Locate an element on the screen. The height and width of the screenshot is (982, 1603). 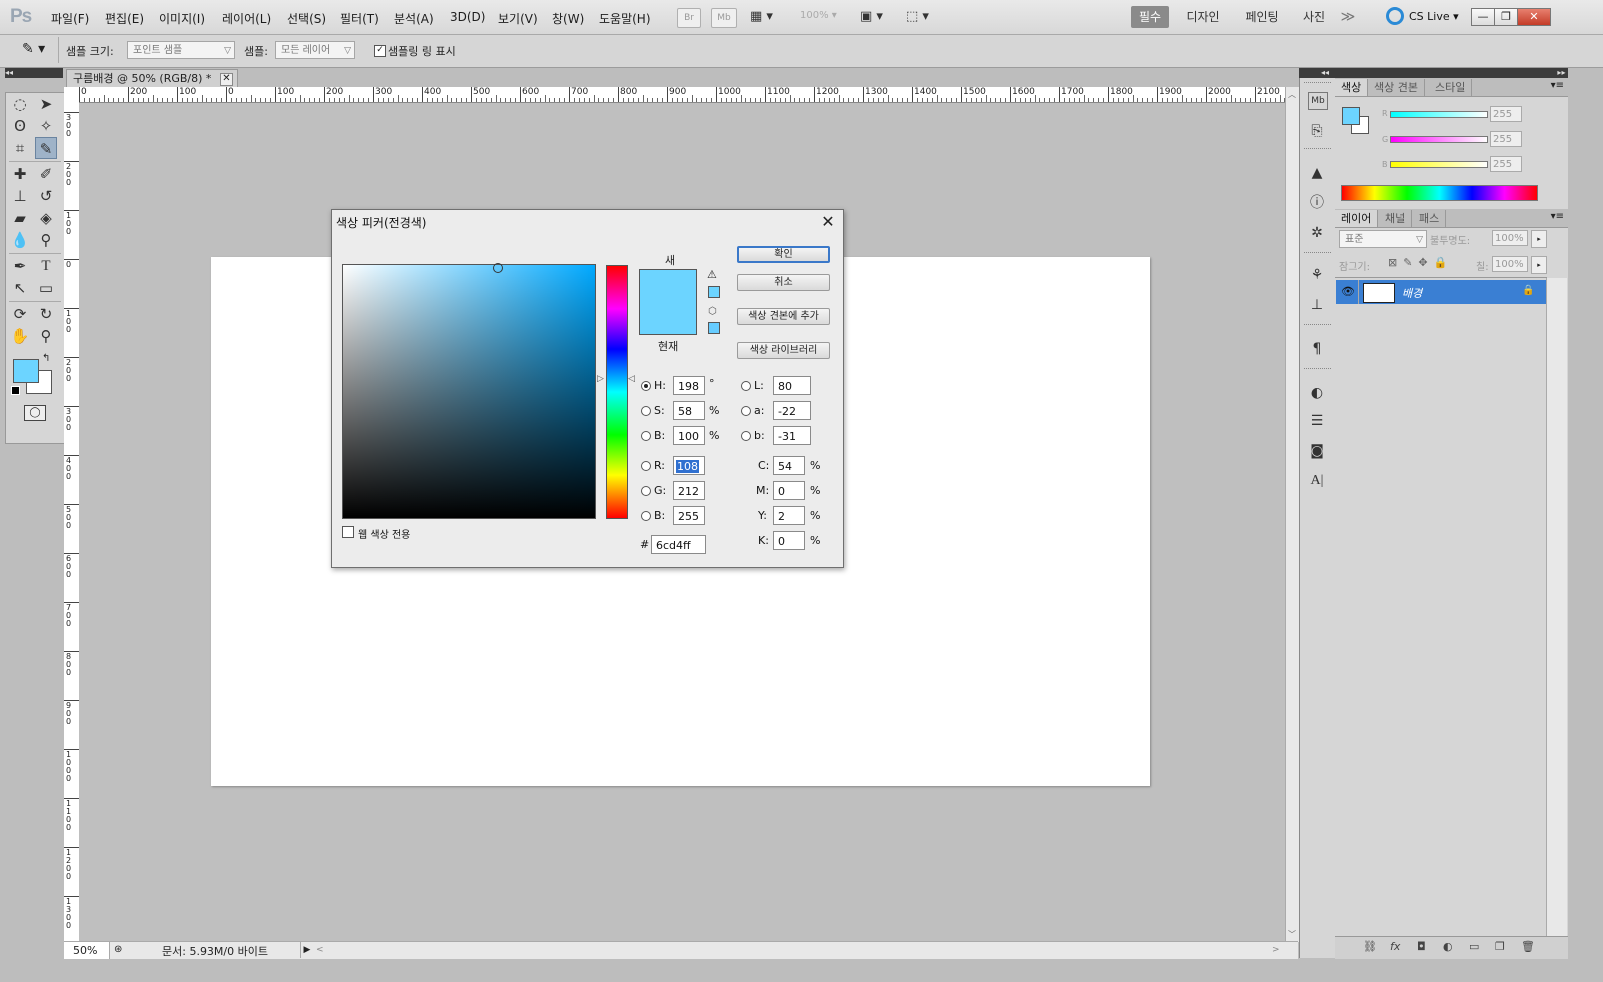
saturation-brightness-field is located at coordinates (469, 391).